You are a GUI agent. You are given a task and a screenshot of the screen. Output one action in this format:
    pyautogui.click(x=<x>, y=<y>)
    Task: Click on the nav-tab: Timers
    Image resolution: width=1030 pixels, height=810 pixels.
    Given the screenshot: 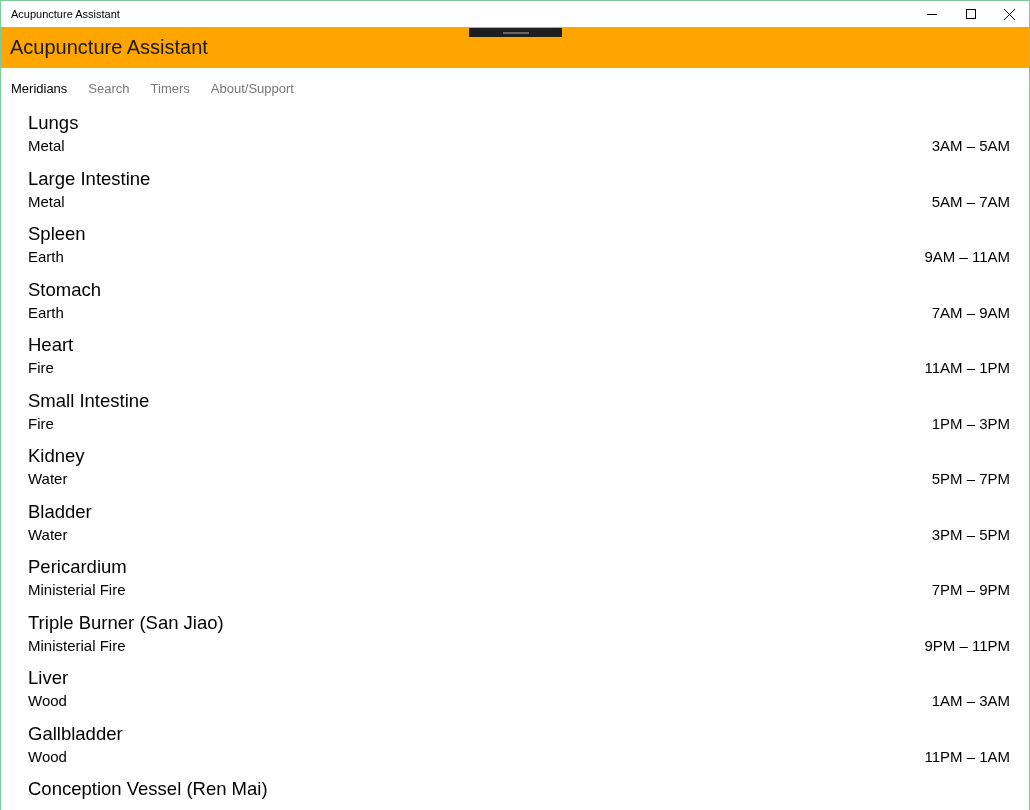 What is the action you would take?
    pyautogui.click(x=170, y=88)
    